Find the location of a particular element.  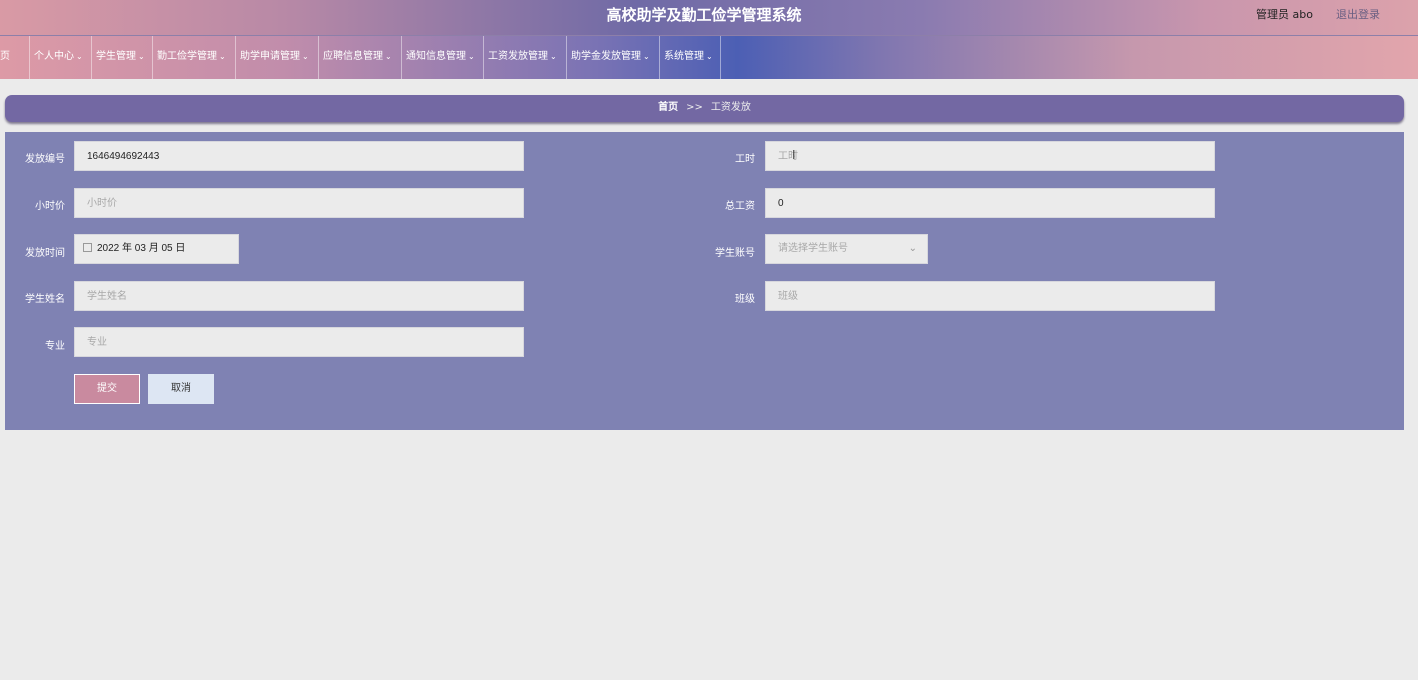

breadcrumb: 首页 >> 工资发放 is located at coordinates (704, 108).